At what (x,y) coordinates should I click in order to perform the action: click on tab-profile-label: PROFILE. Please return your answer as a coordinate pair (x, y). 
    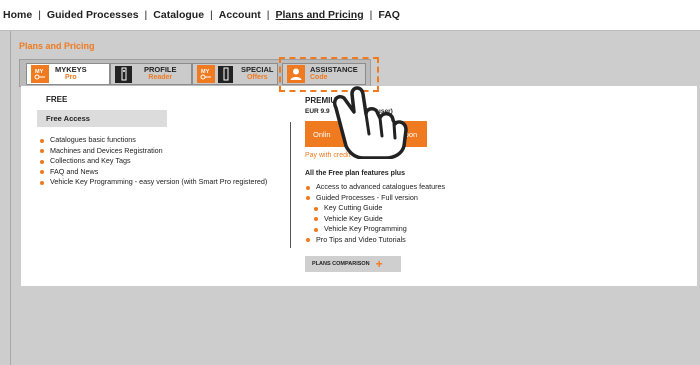
    Looking at the image, I should click on (160, 69).